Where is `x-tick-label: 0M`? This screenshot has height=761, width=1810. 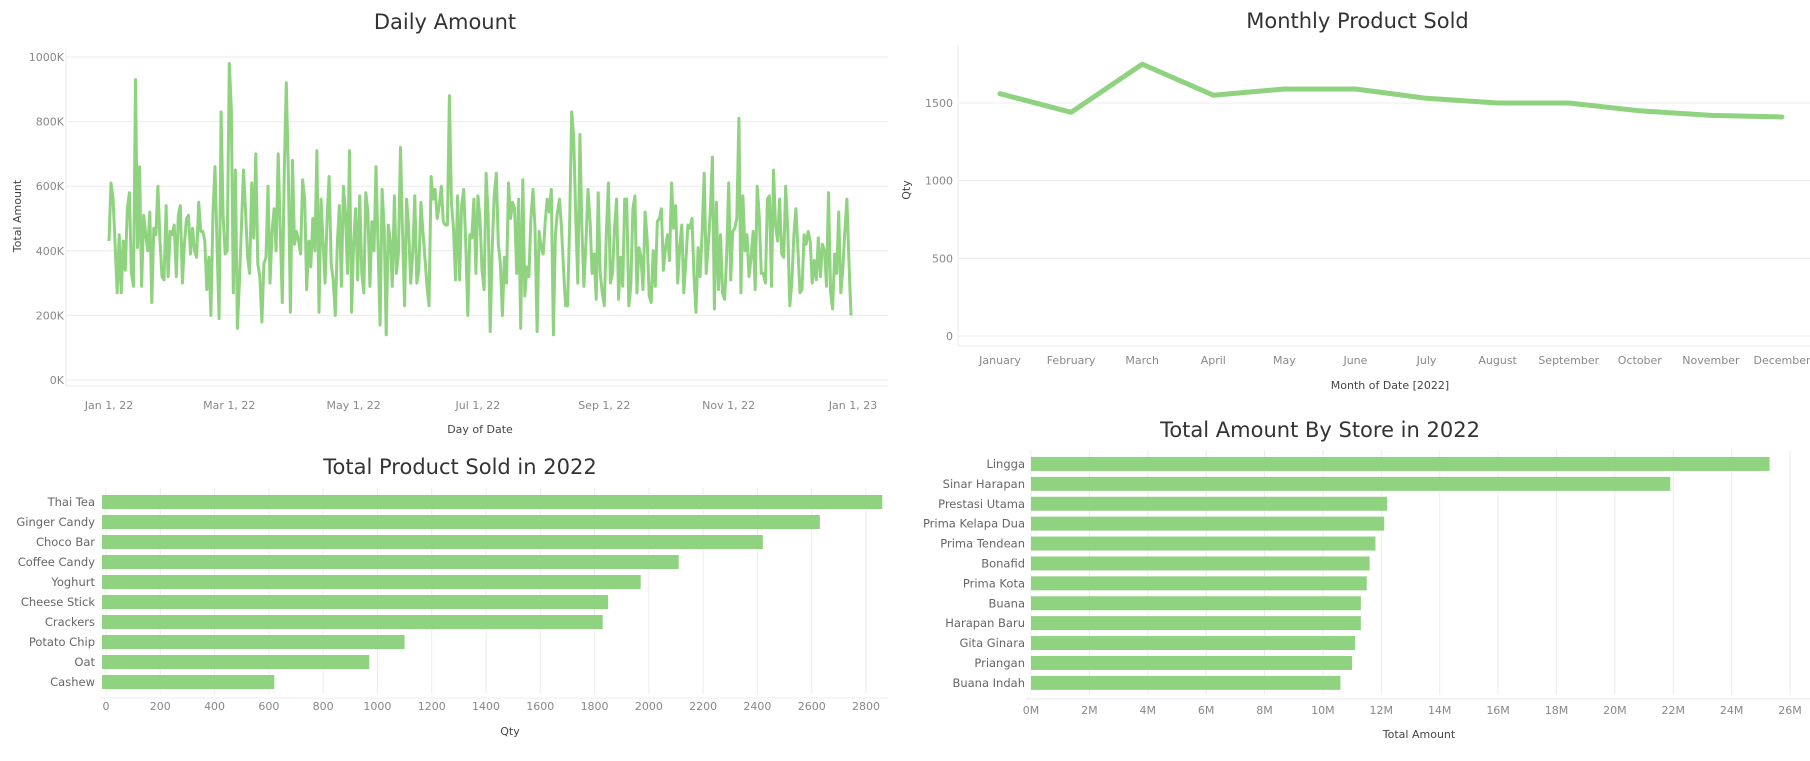
x-tick-label: 0M is located at coordinates (1031, 710).